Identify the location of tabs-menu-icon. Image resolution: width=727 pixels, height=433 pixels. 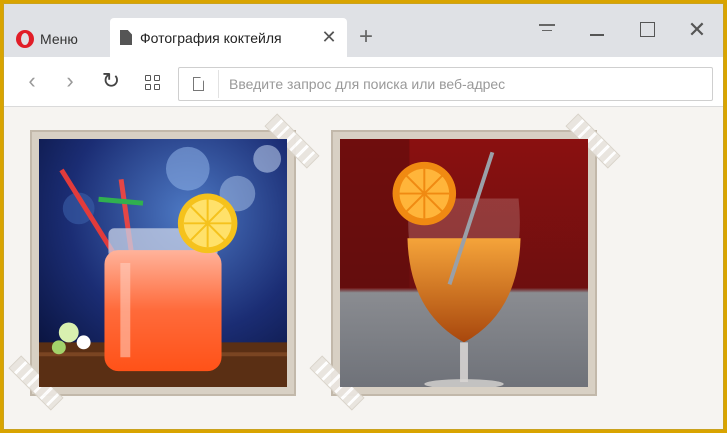
(547, 28).